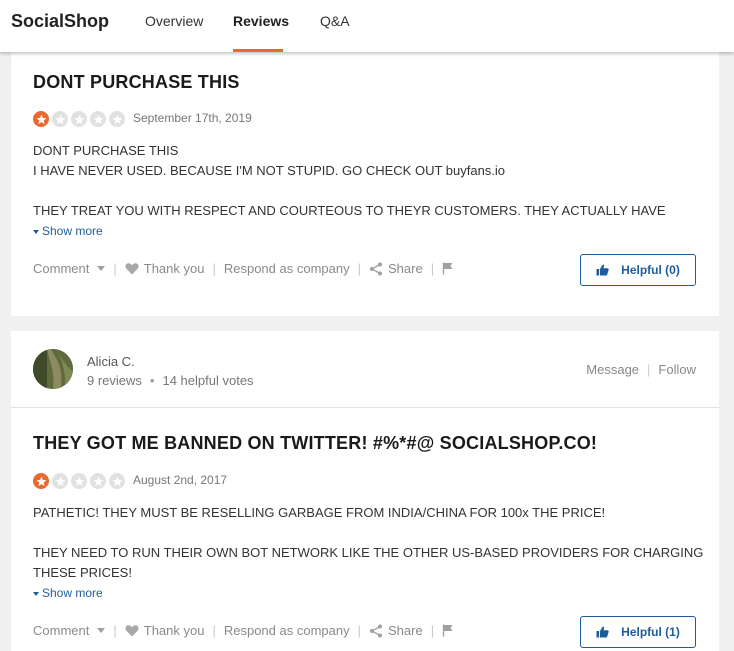 Image resolution: width=734 pixels, height=651 pixels. Describe the element at coordinates (180, 480) in the screenshot. I see `review-date: August 2nd, 2017` at that location.